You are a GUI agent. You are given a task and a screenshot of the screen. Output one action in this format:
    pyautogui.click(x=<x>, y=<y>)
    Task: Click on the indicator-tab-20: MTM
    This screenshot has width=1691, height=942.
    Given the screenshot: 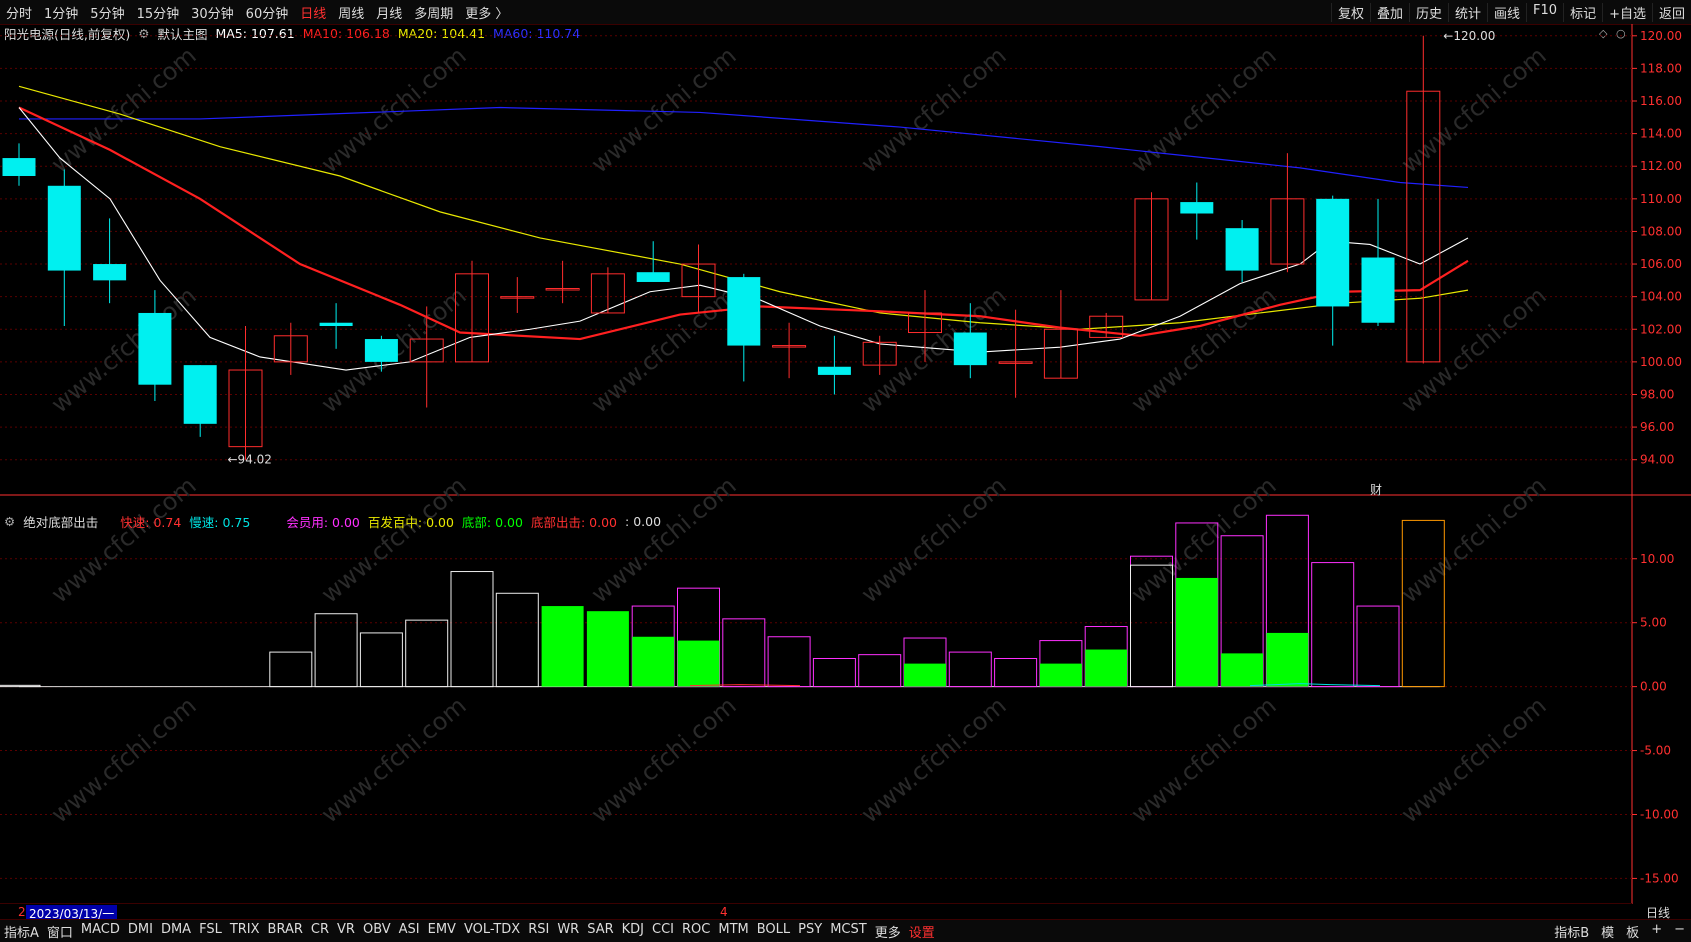 What is the action you would take?
    pyautogui.click(x=733, y=931)
    